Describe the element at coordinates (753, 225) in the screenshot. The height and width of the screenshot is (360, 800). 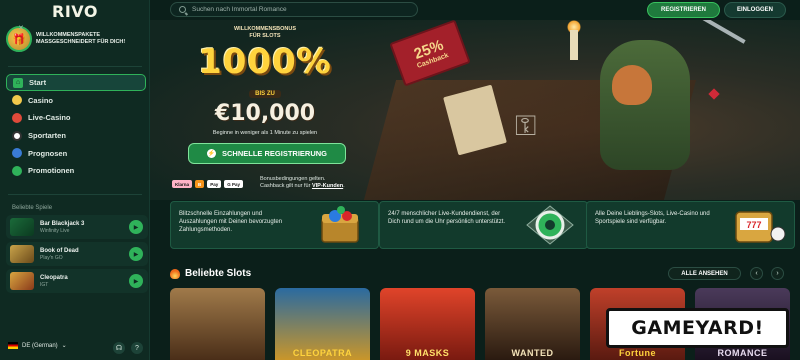
I see `svg-text: 777` at that location.